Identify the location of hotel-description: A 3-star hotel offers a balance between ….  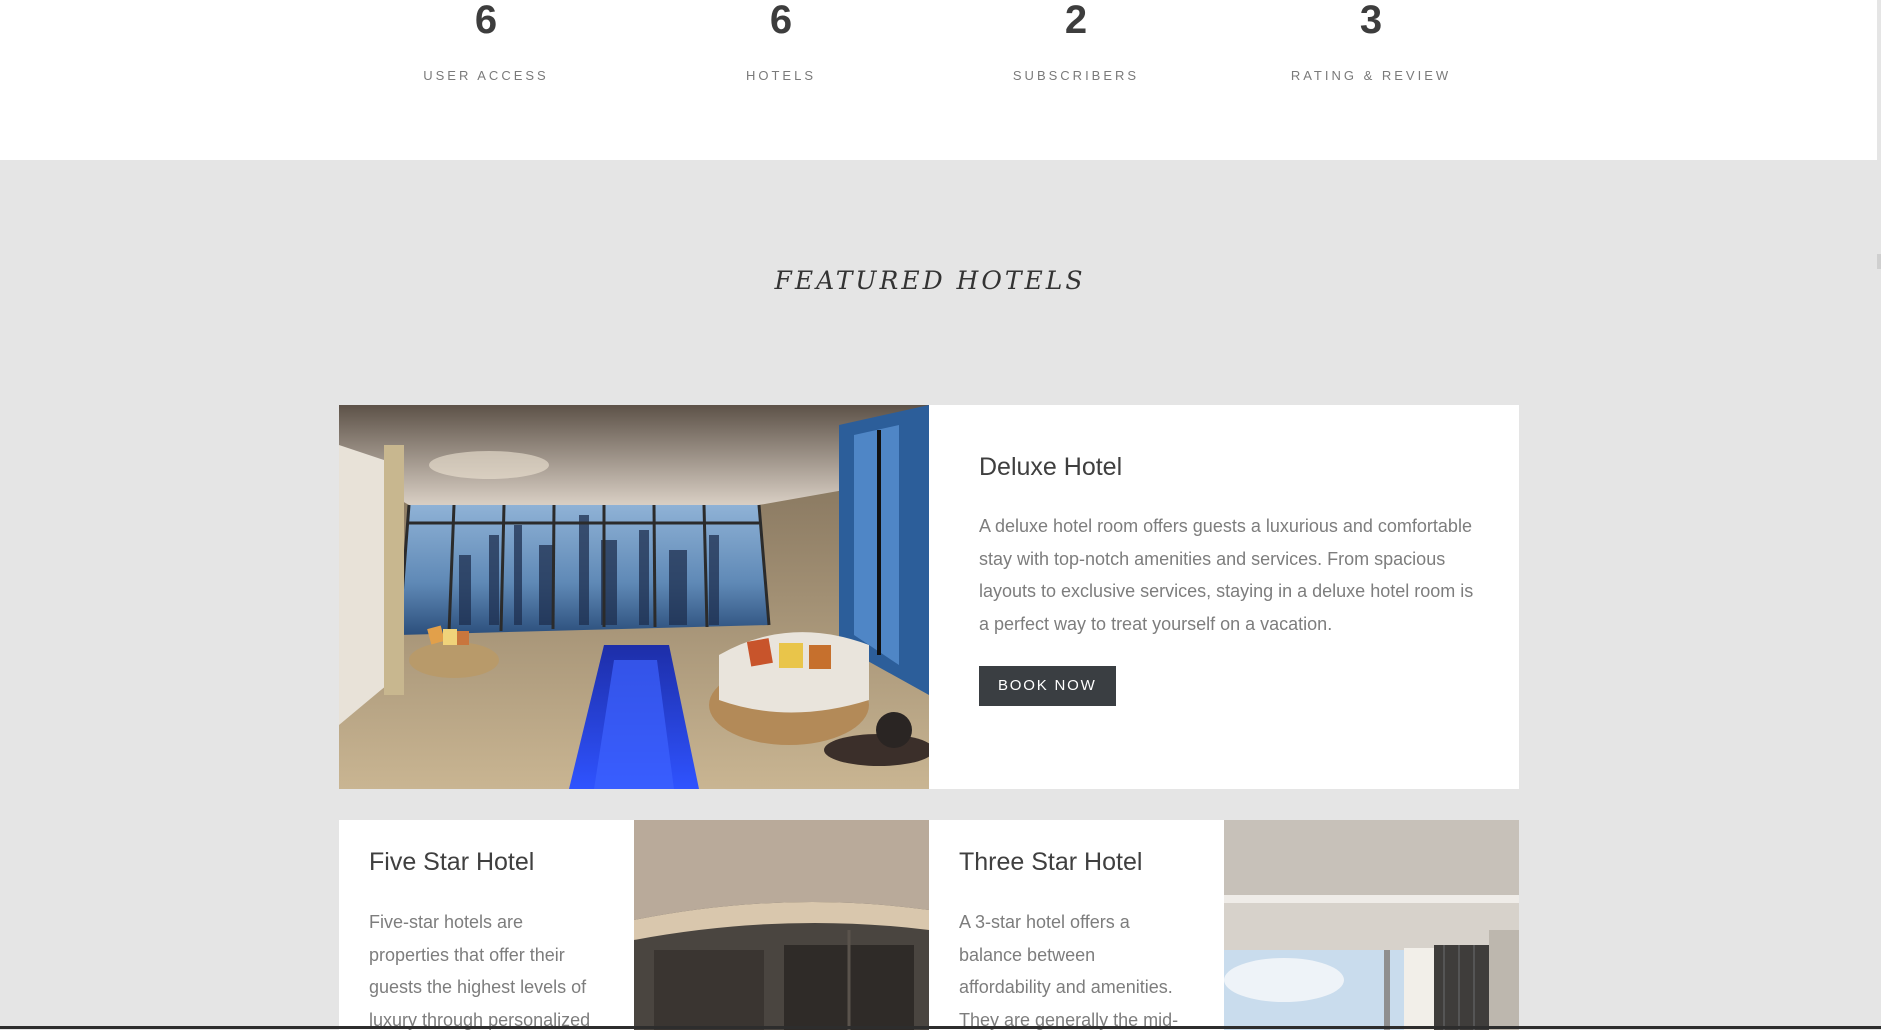
(1069, 971).